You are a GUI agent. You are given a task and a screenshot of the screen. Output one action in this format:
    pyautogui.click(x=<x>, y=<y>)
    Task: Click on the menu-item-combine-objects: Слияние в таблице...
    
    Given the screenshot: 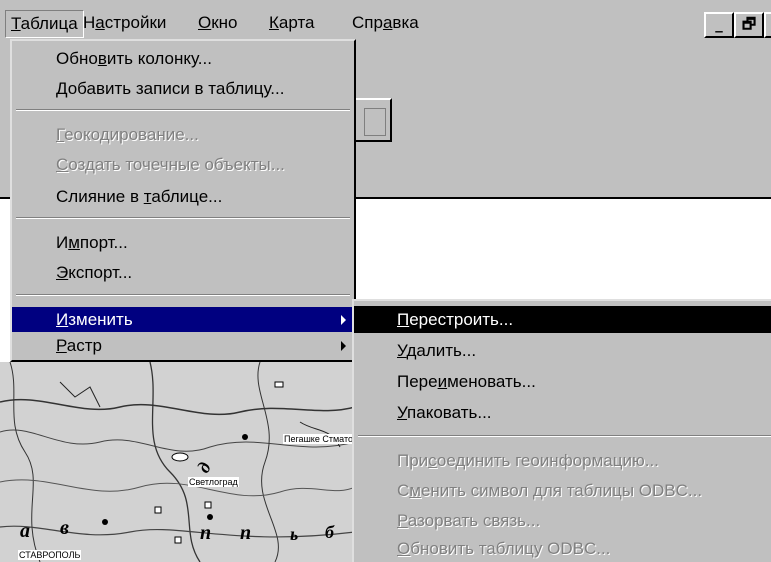 What is the action you would take?
    pyautogui.click(x=183, y=196)
    